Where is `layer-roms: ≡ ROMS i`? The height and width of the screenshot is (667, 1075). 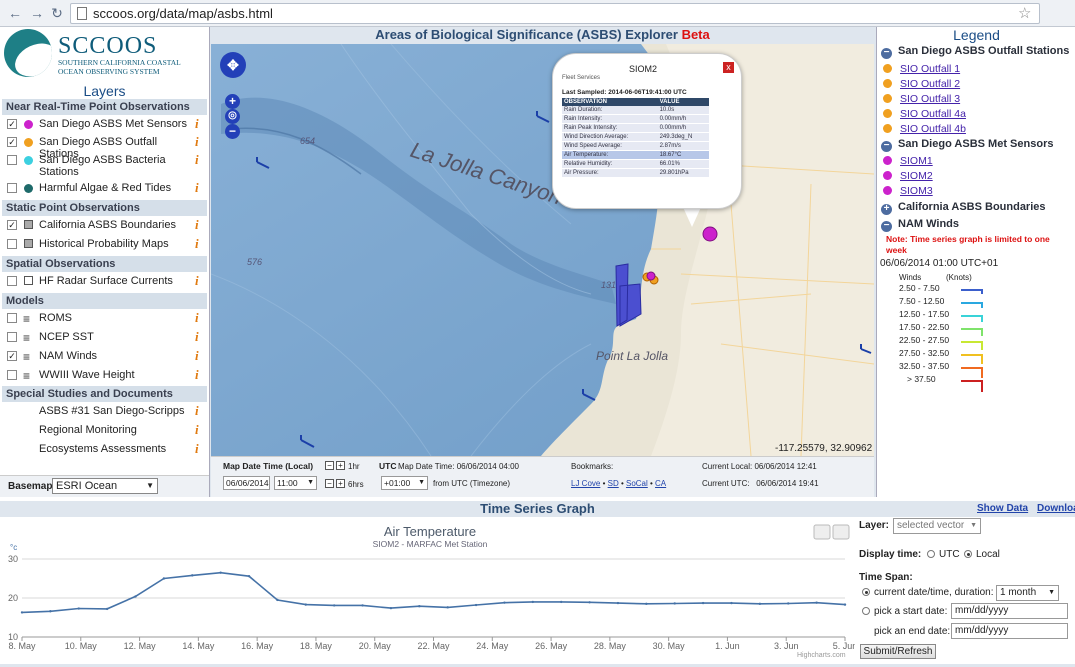
layer-roms: ≡ ROMS i is located at coordinates (104, 319).